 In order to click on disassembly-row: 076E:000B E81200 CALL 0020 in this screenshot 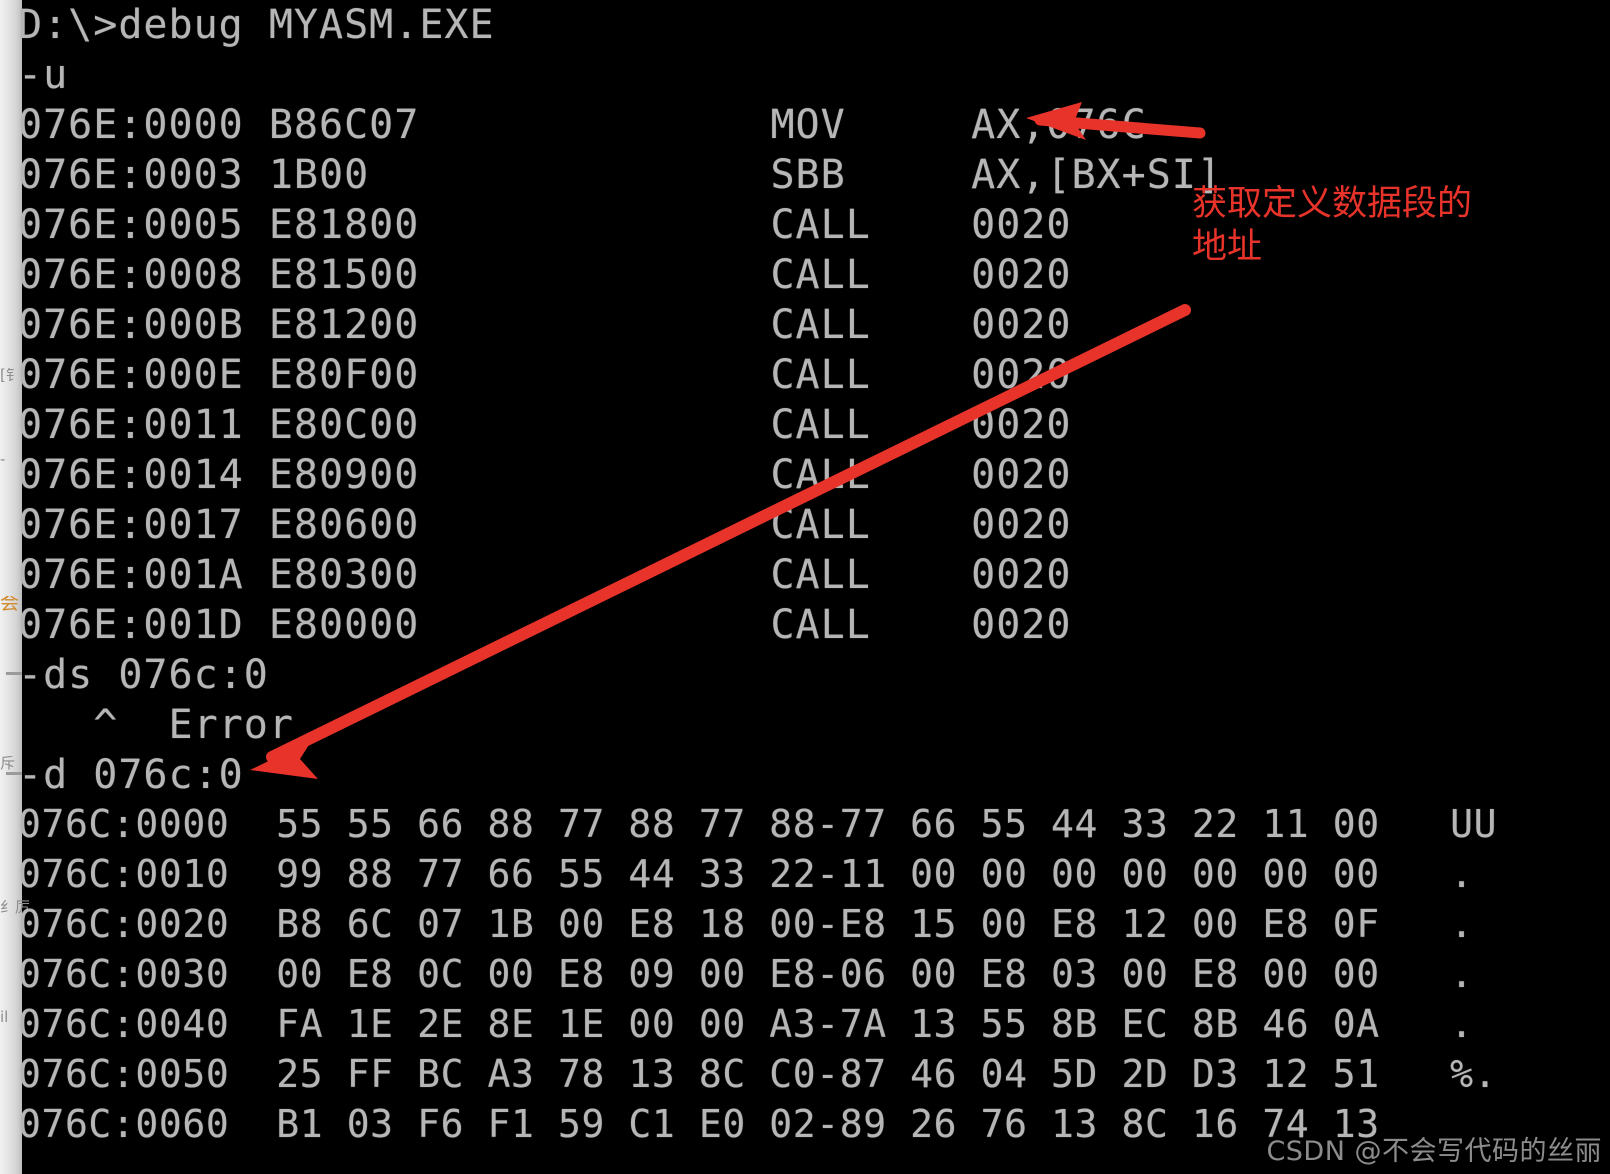, I will do `click(545, 325)`.